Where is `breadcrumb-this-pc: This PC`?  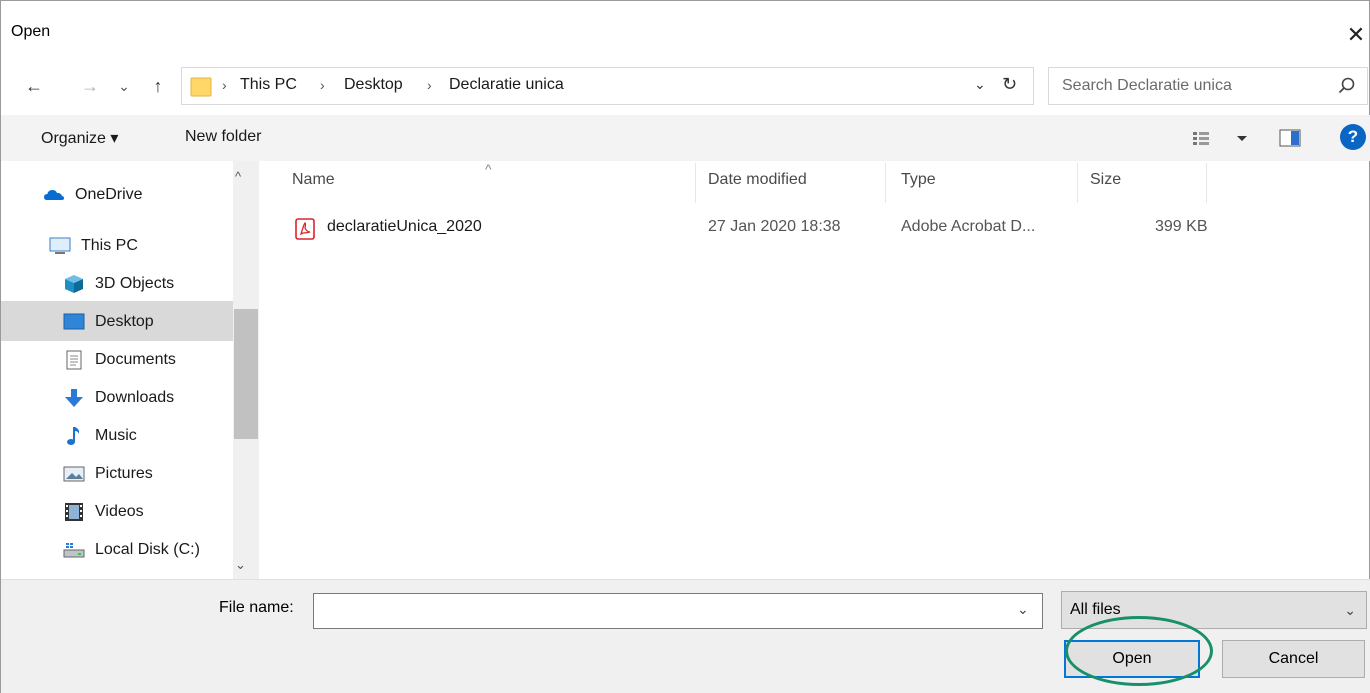 breadcrumb-this-pc: This PC is located at coordinates (268, 85).